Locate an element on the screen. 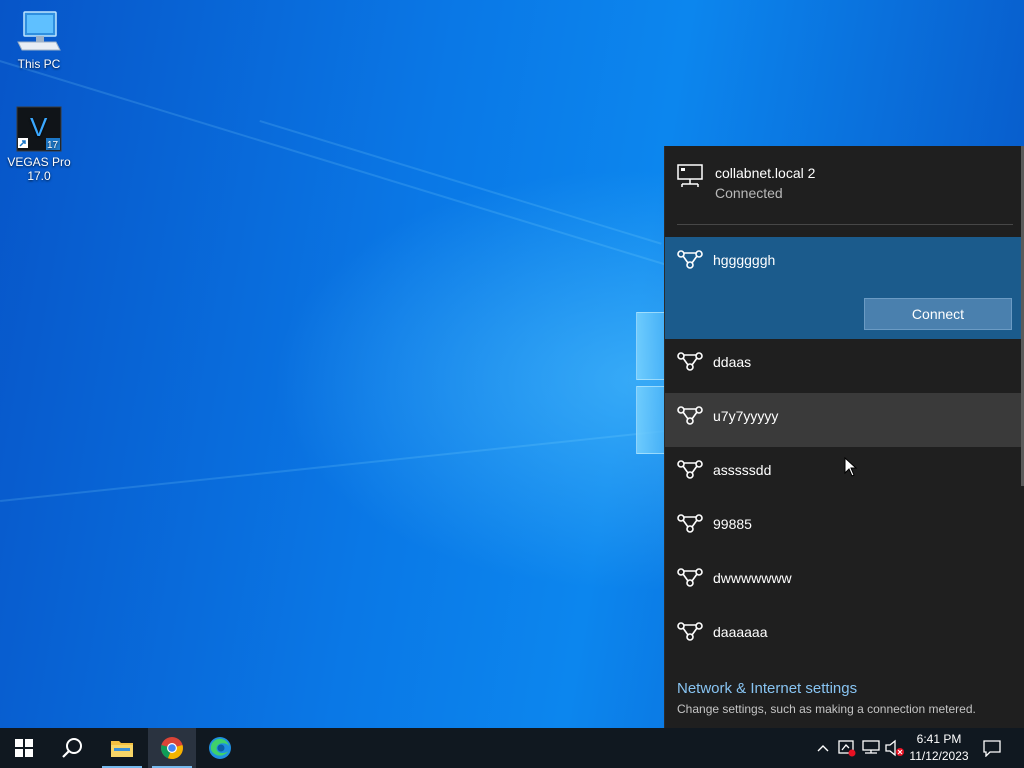 The image size is (1024, 768). taskbar-clock: 6:41 PM 11/12/2023 is located at coordinates (939, 748).